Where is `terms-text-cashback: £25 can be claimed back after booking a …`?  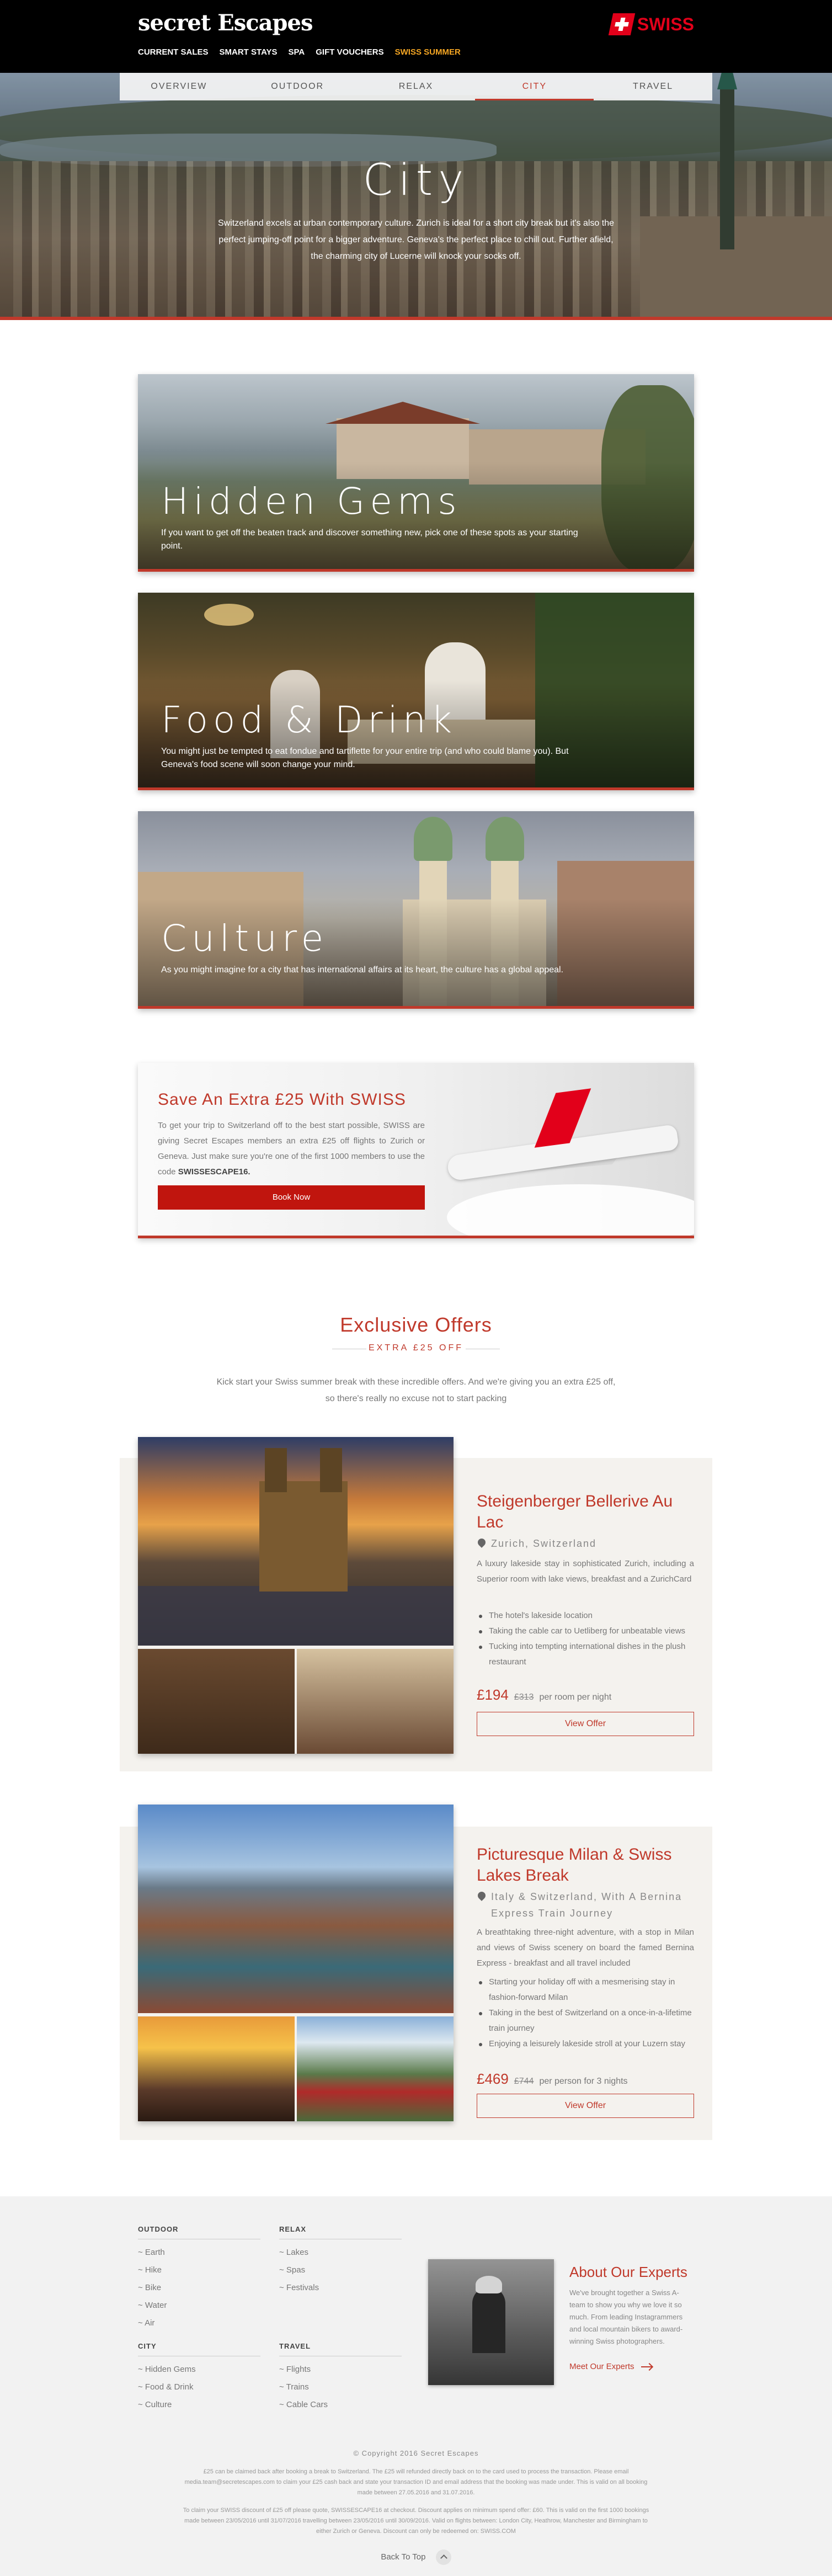
terms-text-cashback: £25 can be claimed back after booking a … is located at coordinates (416, 2482).